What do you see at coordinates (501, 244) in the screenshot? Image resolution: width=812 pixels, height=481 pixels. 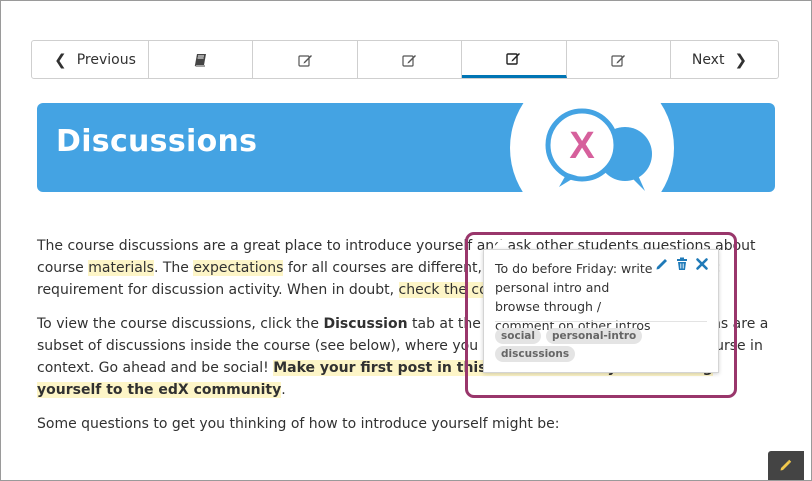 I see `annotation-pointer` at bounding box center [501, 244].